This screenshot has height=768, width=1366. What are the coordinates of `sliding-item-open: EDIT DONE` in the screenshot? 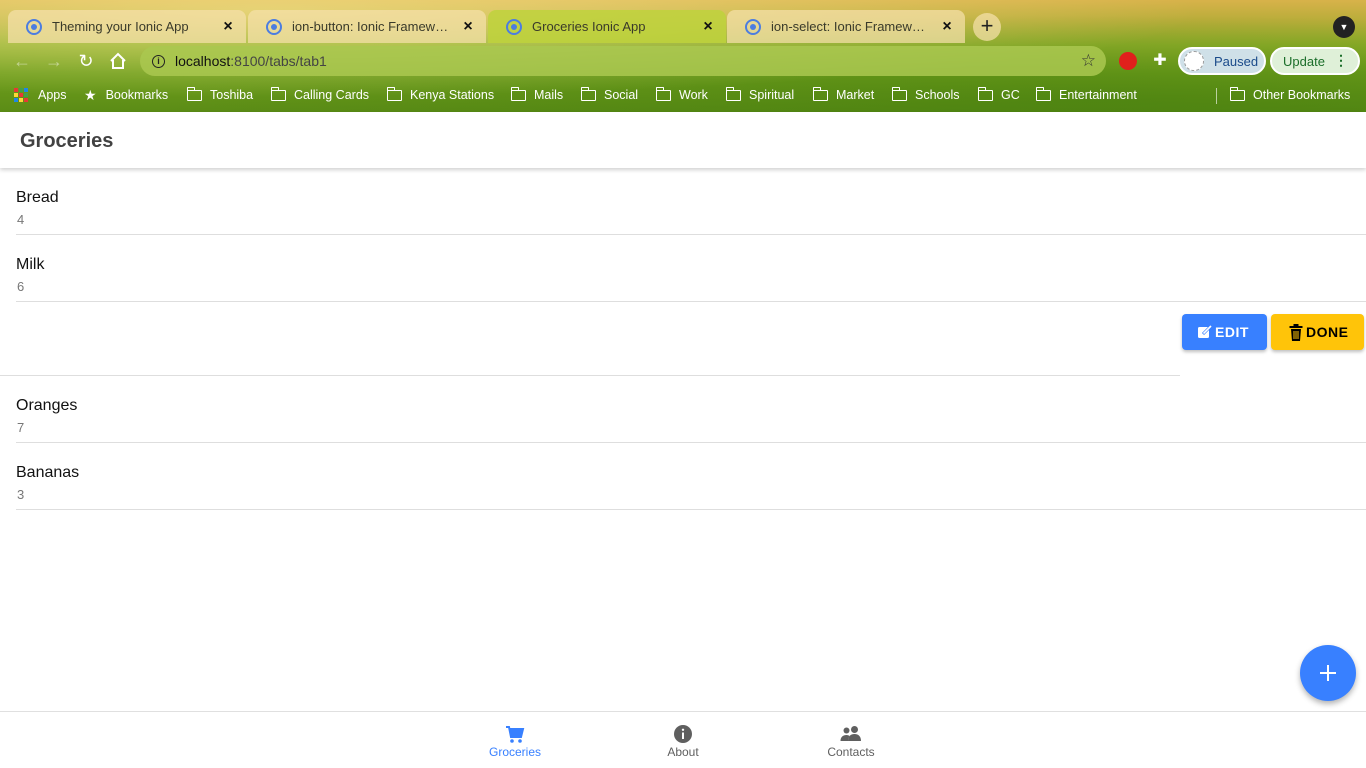 It's located at (683, 342).